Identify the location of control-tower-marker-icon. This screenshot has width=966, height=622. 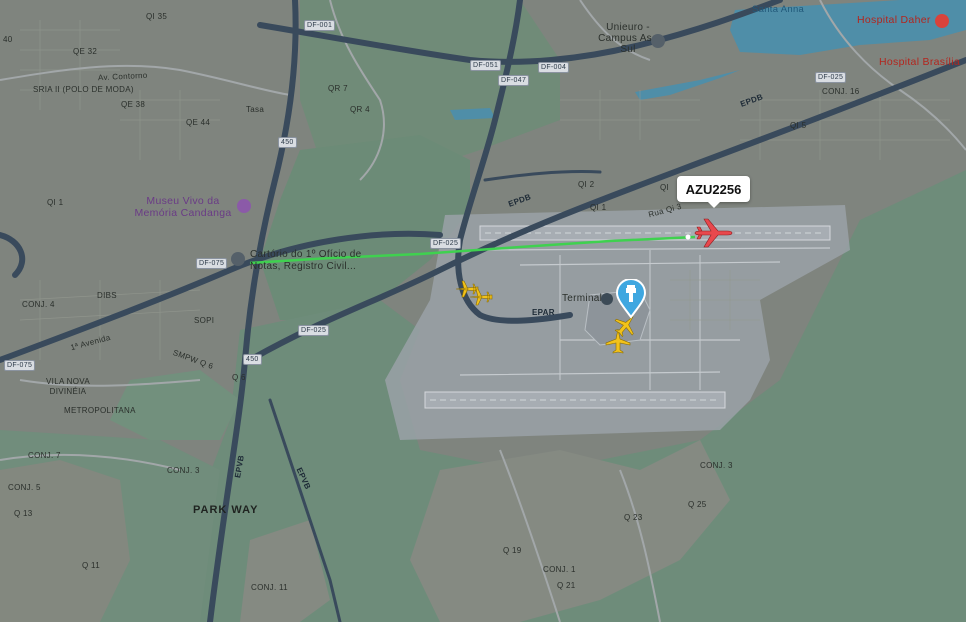
(631, 299).